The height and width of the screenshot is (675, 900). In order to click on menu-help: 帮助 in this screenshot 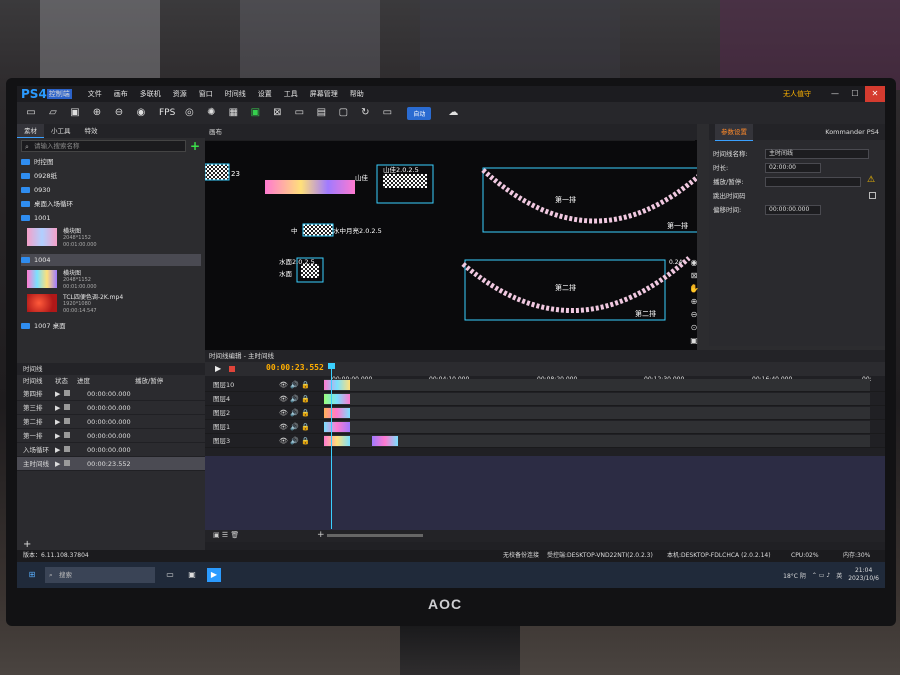, I will do `click(357, 94)`.